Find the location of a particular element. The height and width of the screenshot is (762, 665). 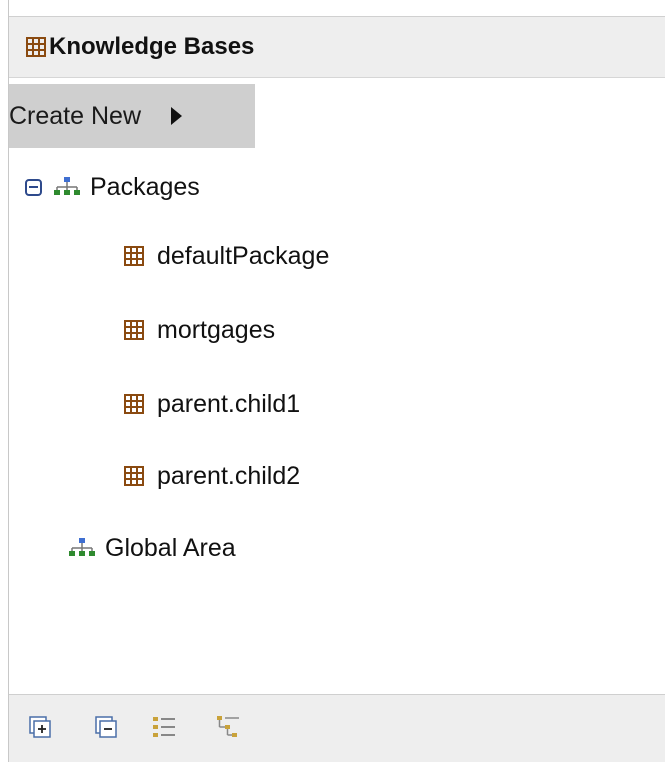

tree-node-label: Packages is located at coordinates (145, 186).